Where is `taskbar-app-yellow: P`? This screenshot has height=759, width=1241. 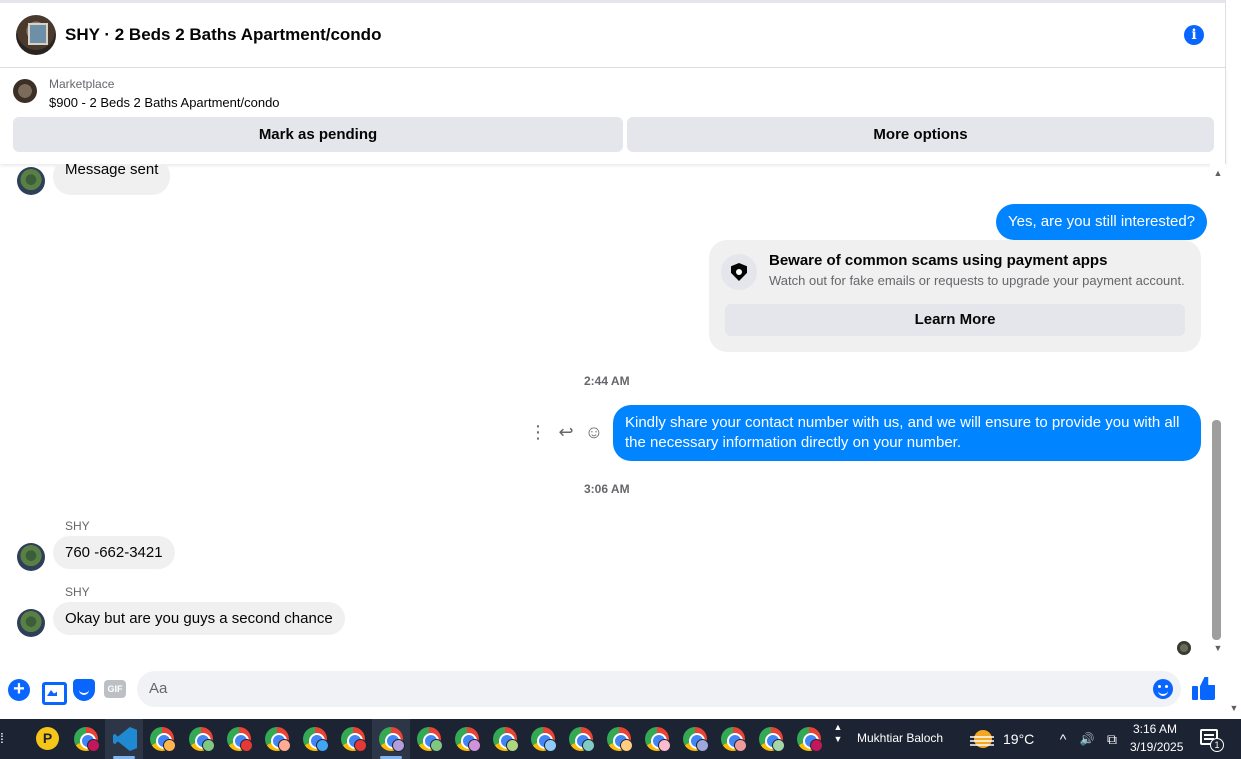 taskbar-app-yellow: P is located at coordinates (47, 739).